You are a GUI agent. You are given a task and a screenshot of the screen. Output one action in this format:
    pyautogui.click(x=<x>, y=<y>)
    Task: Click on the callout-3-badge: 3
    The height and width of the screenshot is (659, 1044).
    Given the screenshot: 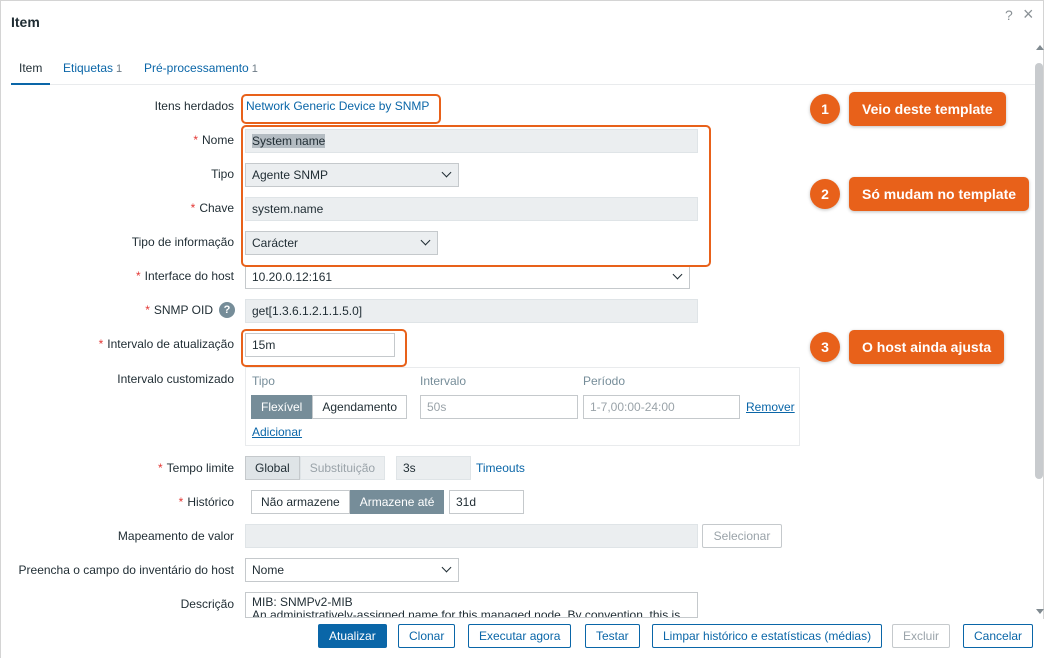 What is the action you would take?
    pyautogui.click(x=825, y=347)
    